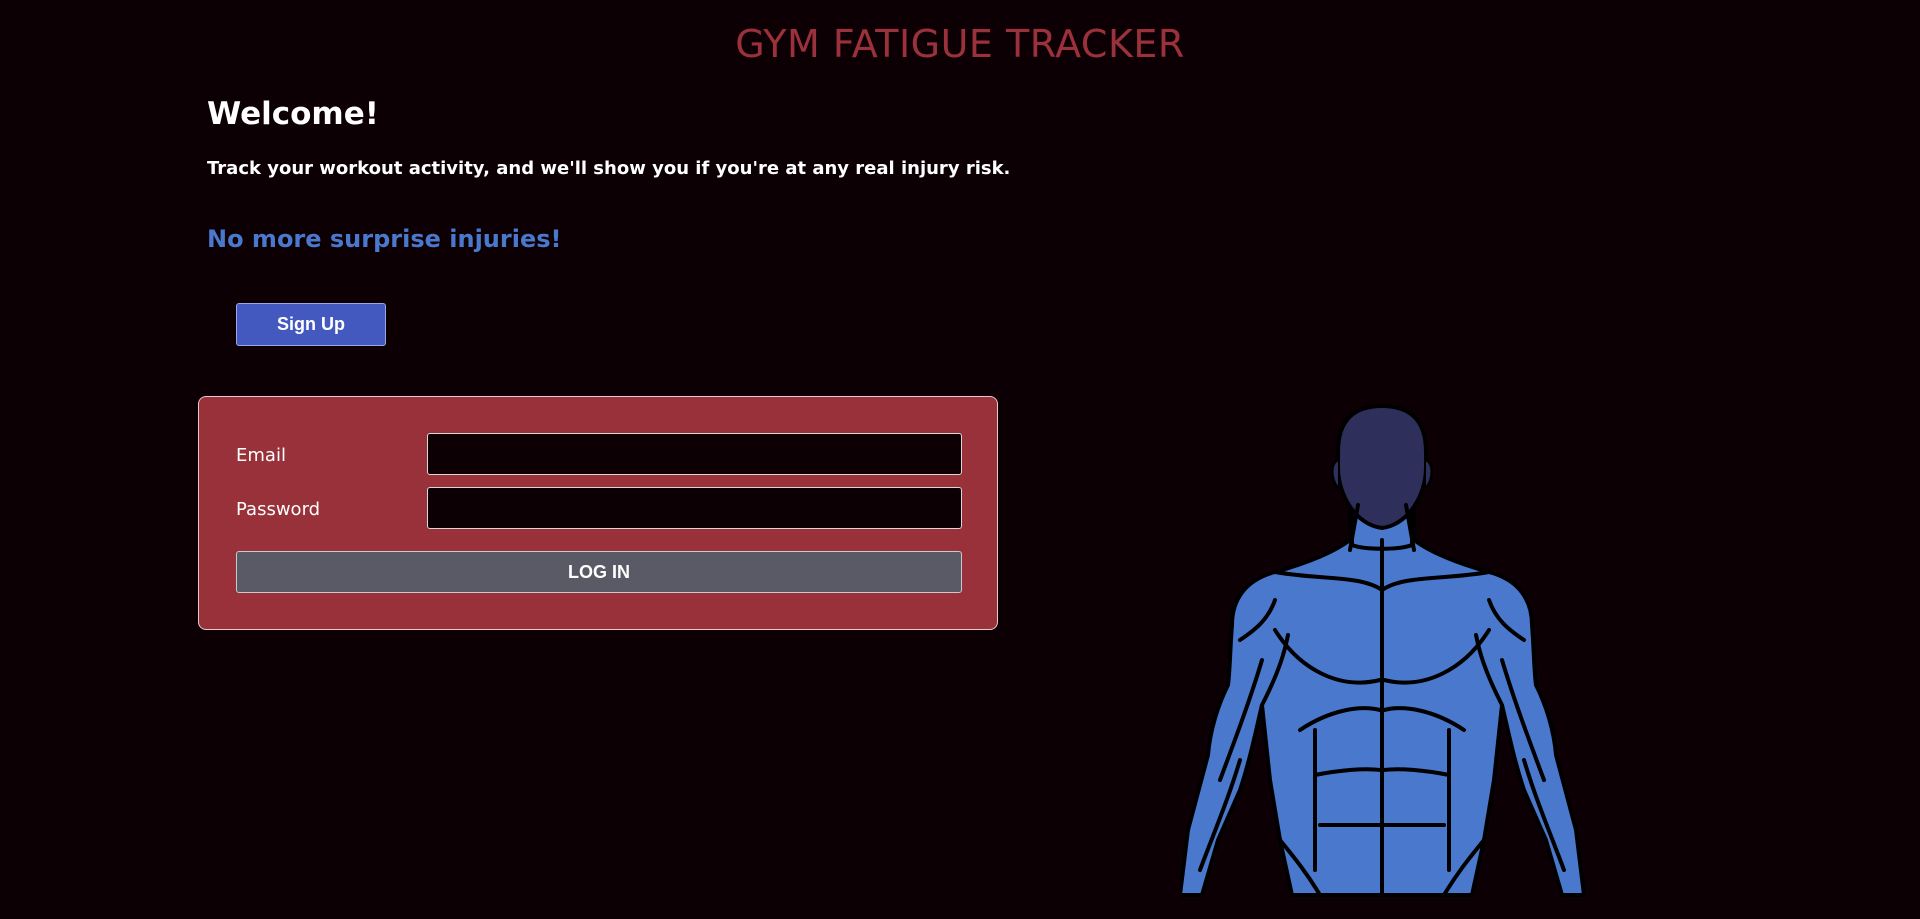 The image size is (1920, 919). What do you see at coordinates (1382, 467) in the screenshot?
I see `head` at bounding box center [1382, 467].